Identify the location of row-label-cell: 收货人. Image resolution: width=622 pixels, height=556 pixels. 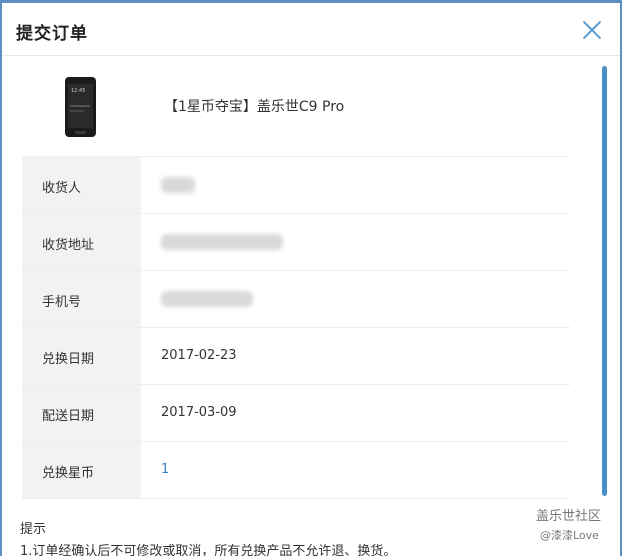
(81, 185).